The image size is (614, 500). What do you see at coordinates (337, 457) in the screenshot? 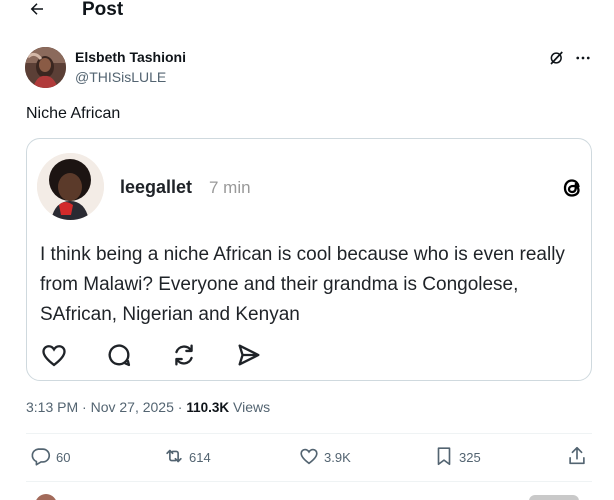
I see `like-count: 3.9K` at bounding box center [337, 457].